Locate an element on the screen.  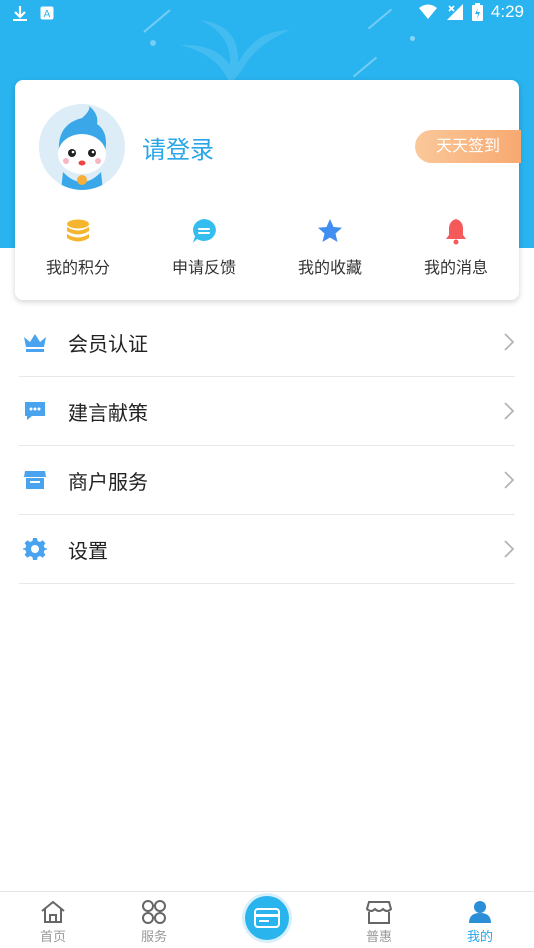
card-center-button is located at coordinates (267, 918).